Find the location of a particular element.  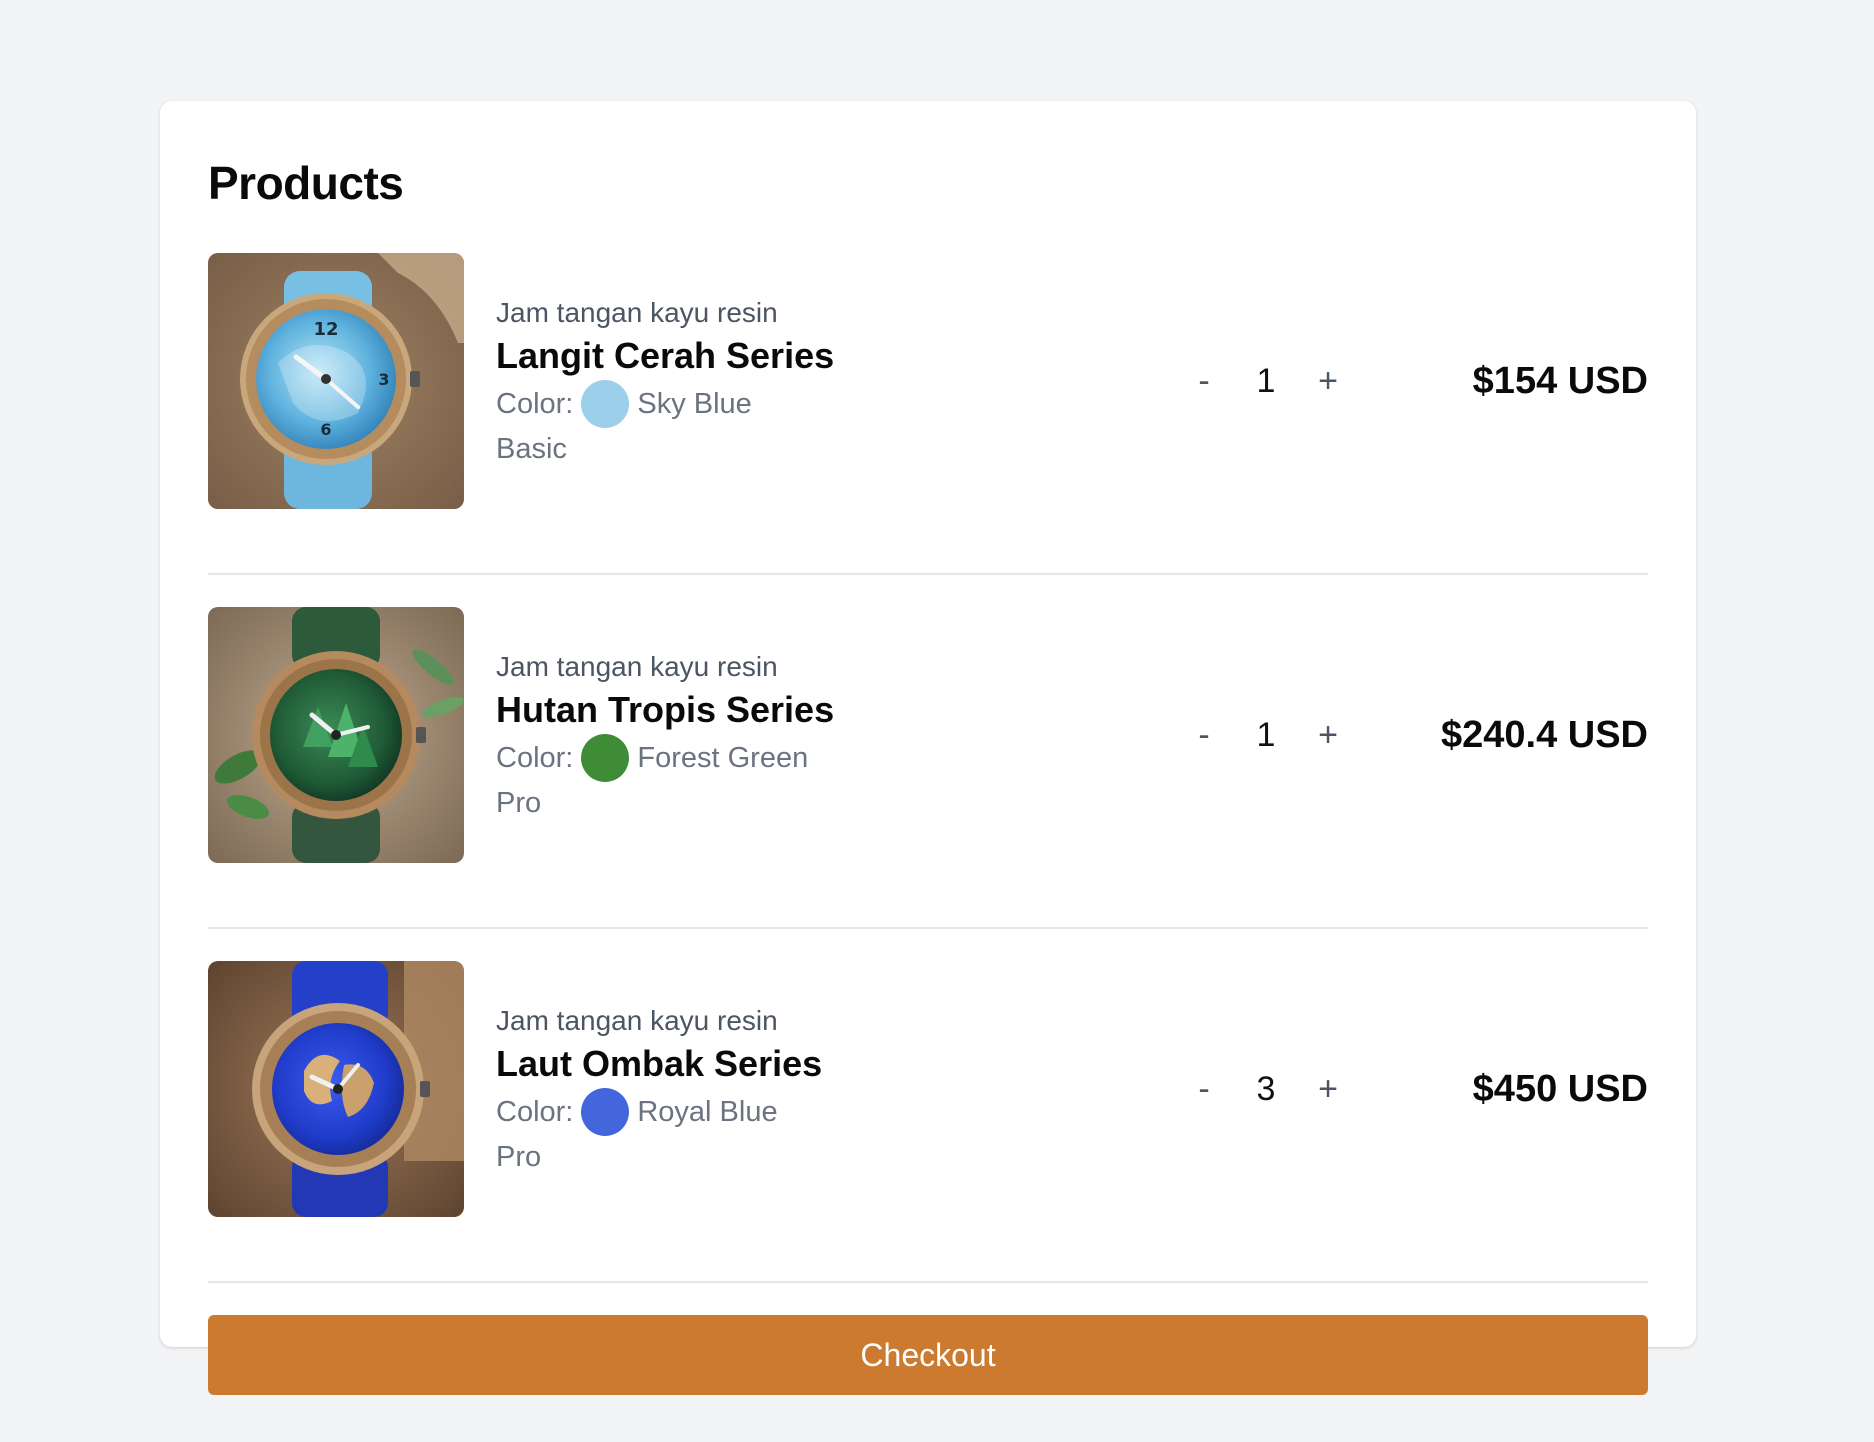

product-color: Color: Forest Green is located at coordinates (665, 758).